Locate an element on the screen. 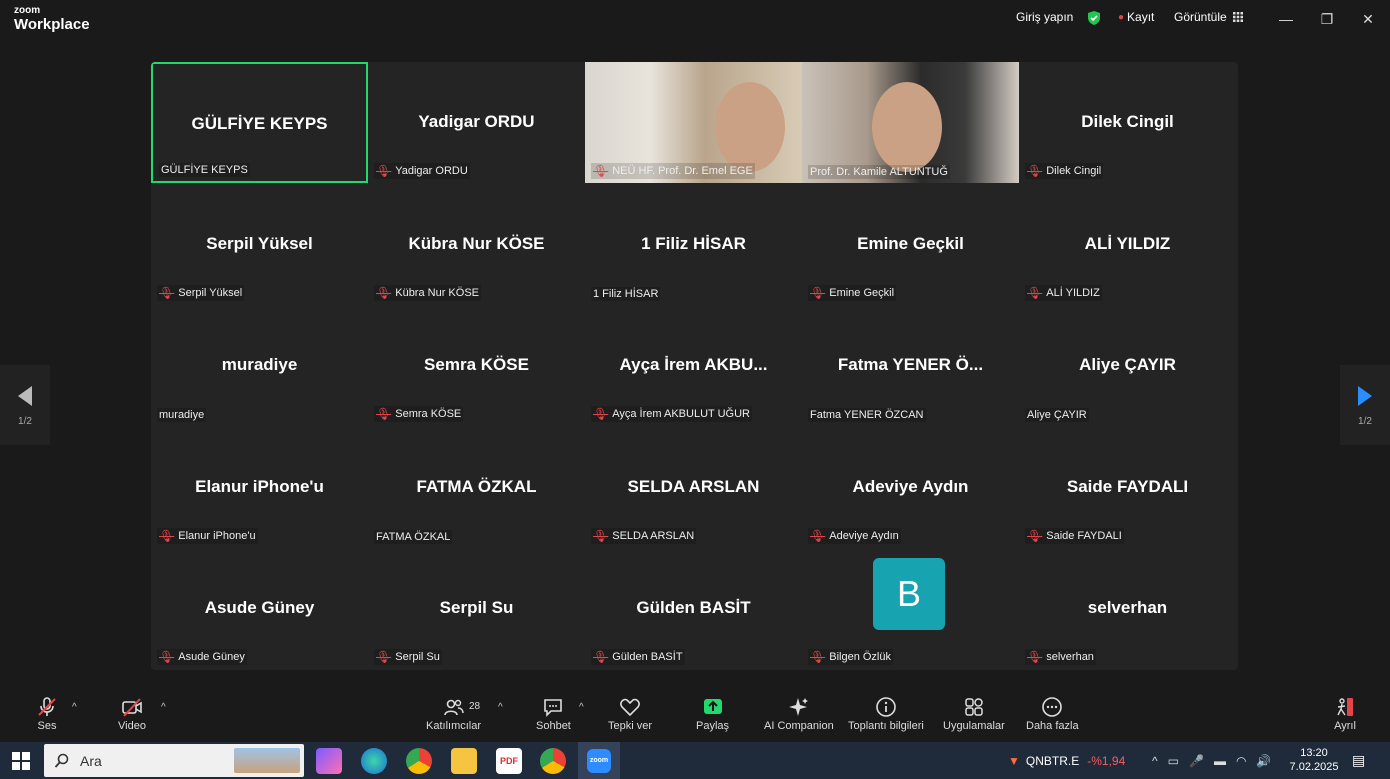  apps-button: Uygulamalar is located at coordinates (974, 714).